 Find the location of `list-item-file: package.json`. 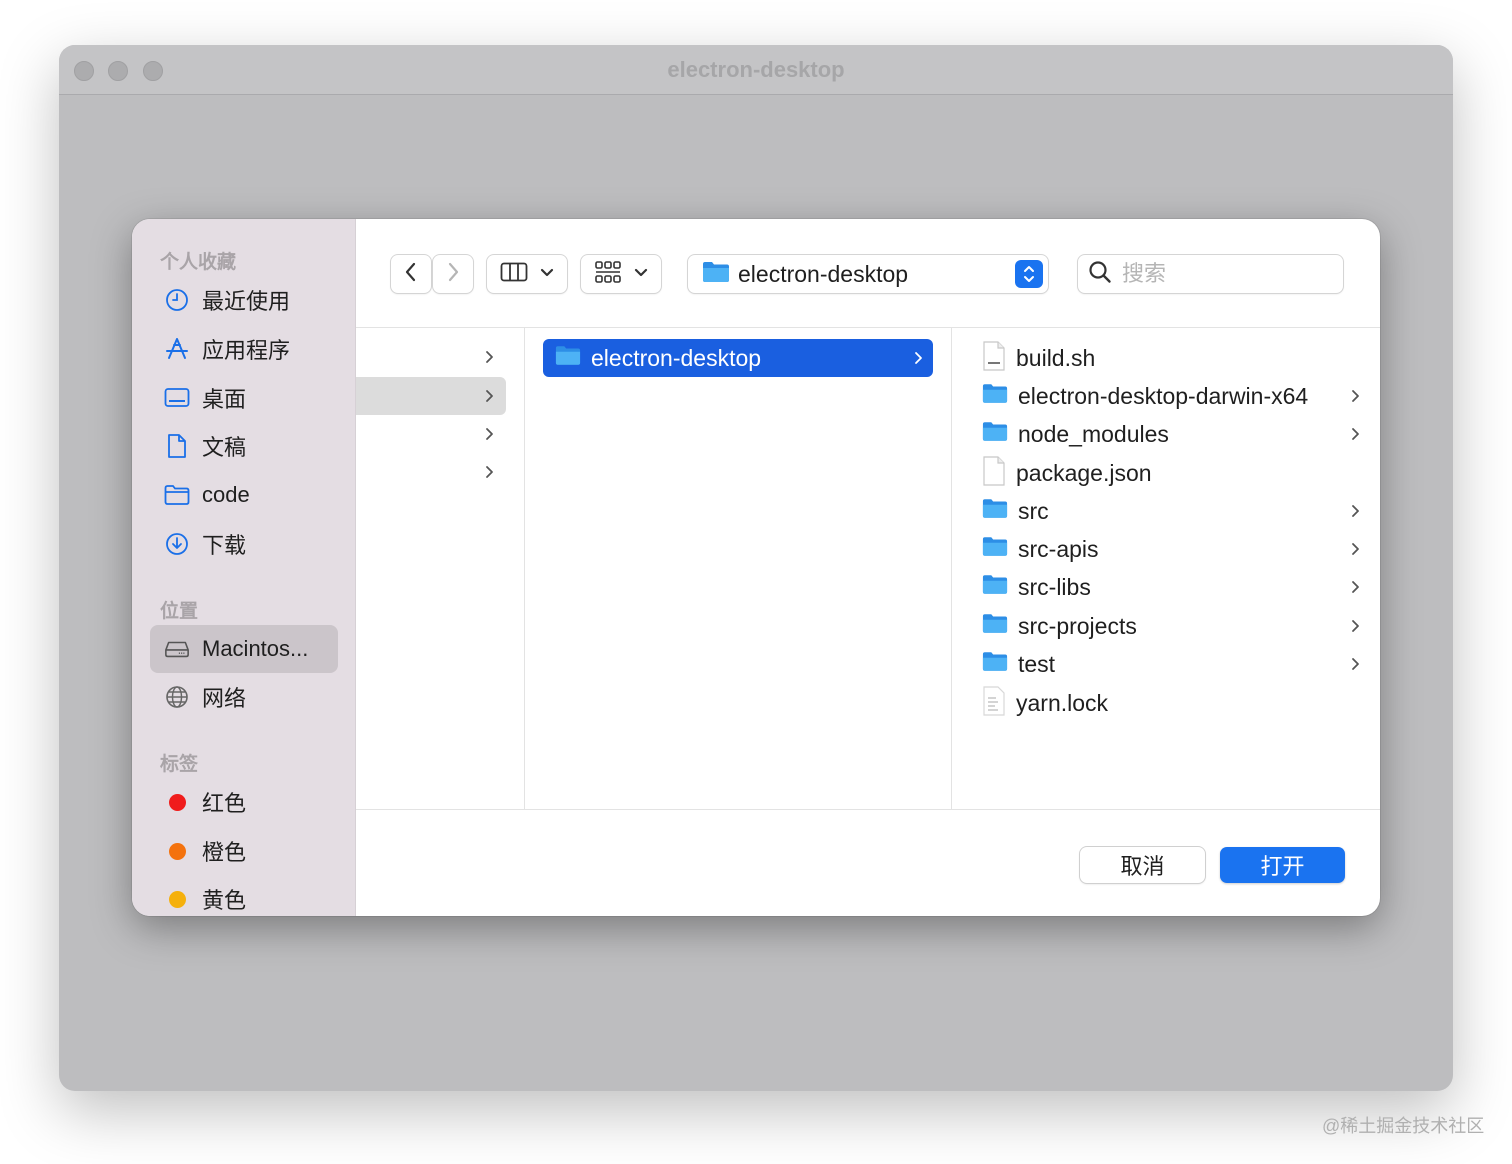

list-item-file: package.json is located at coordinates (1172, 473).